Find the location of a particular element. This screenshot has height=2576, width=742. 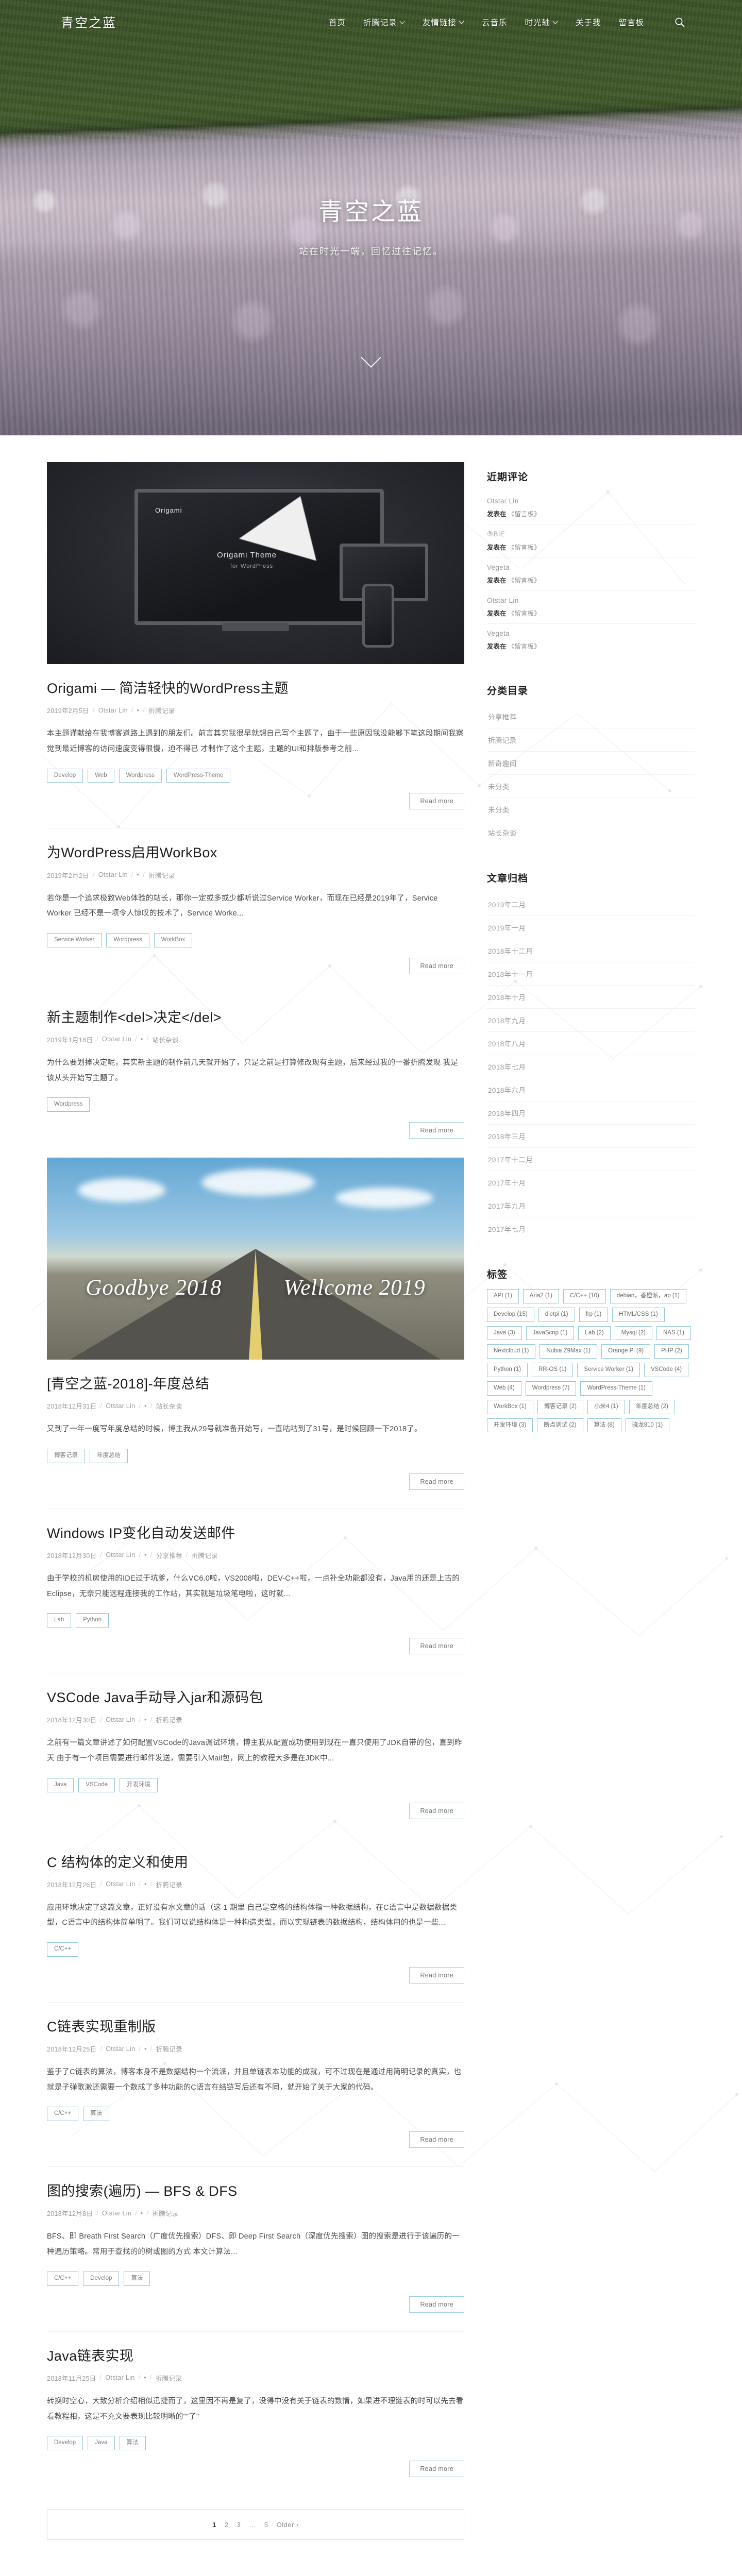

comment-item: Vegeta 发表在 《留言板》 is located at coordinates (591, 574).